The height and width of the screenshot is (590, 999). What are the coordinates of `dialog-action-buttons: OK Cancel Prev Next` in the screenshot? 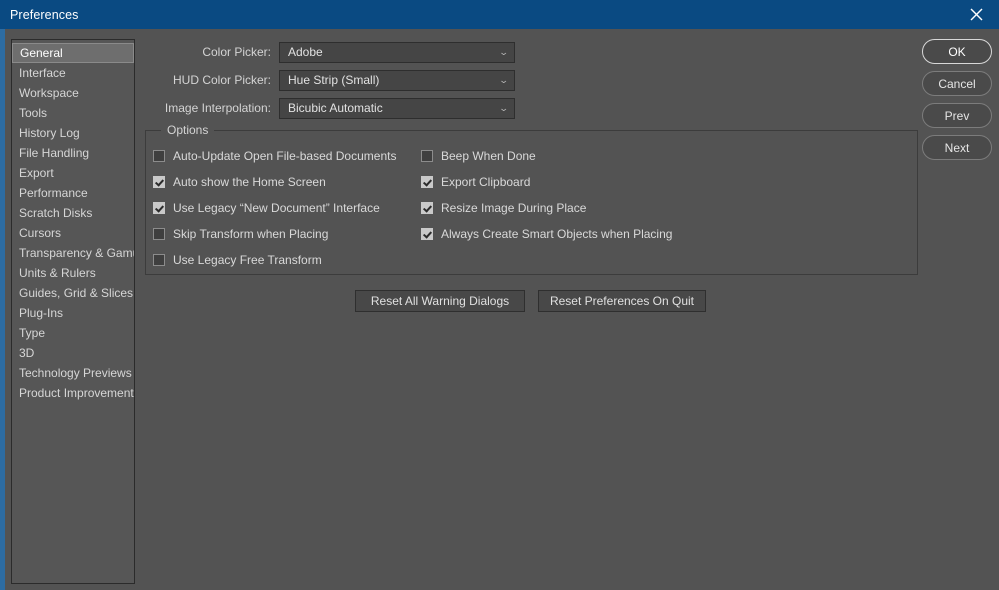 It's located at (957, 103).